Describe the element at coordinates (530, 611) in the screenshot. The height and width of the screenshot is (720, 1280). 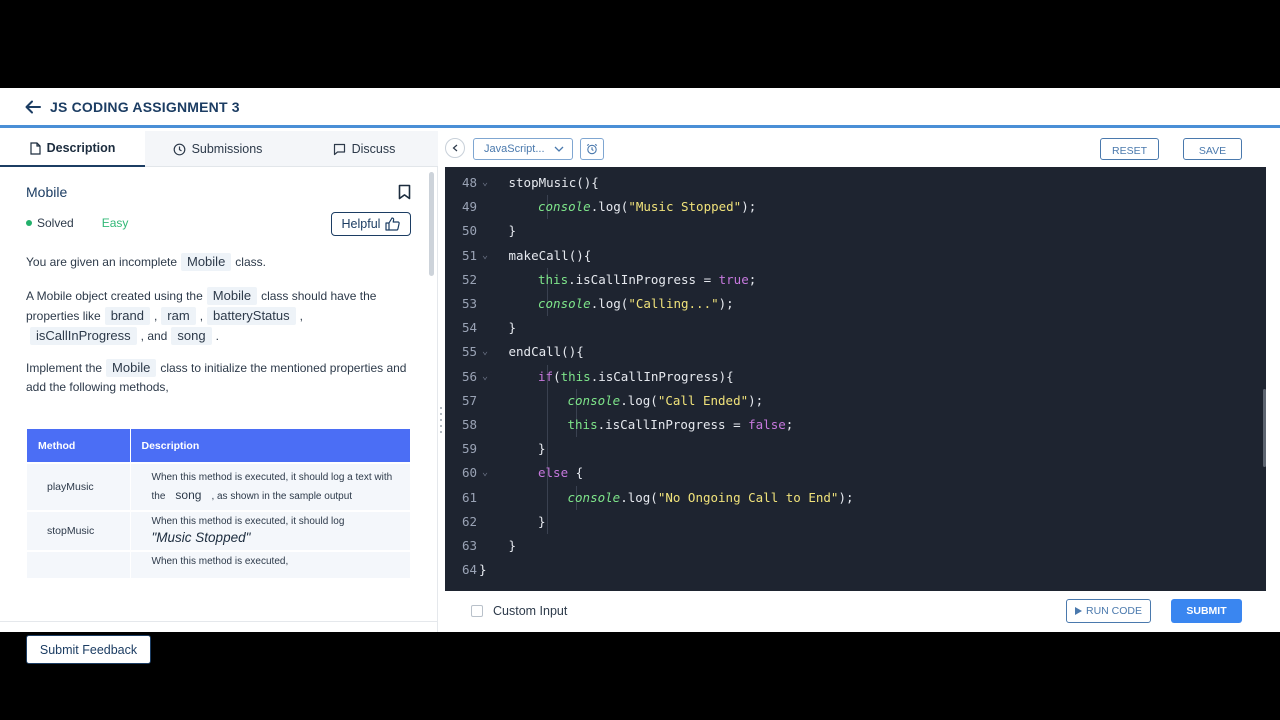
I see `custom-input-label: Custom Input` at that location.